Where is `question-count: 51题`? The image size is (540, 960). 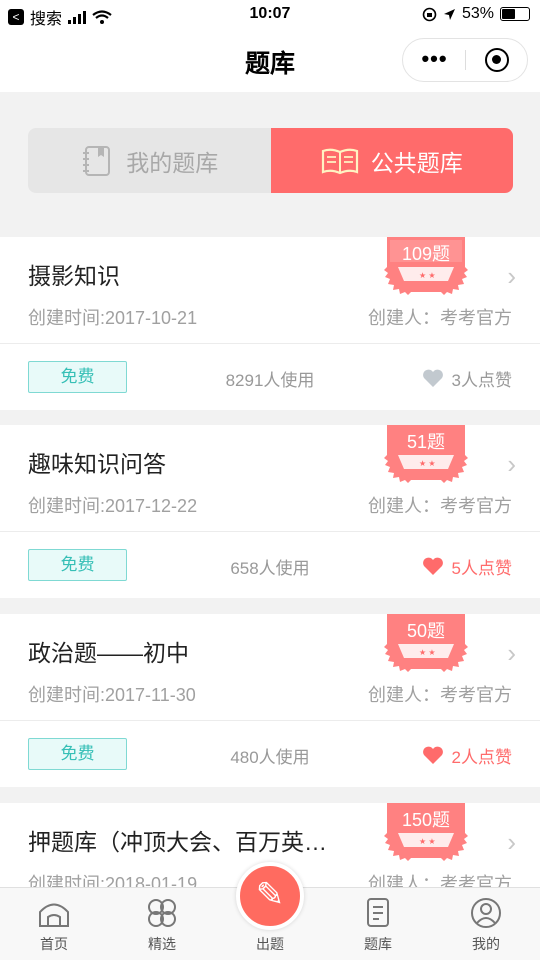
question-count: 51题 is located at coordinates (426, 442).